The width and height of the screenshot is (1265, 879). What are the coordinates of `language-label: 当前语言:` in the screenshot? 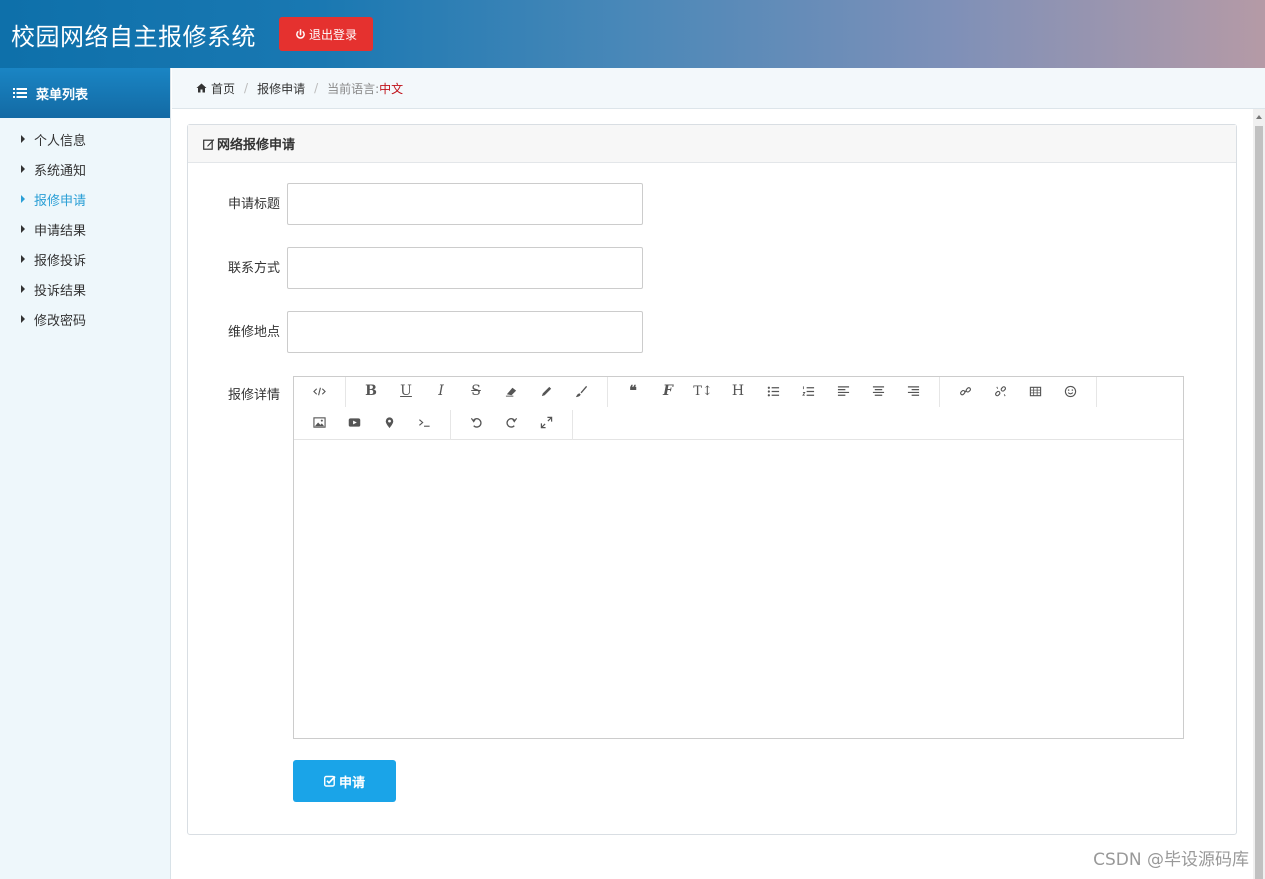 It's located at (353, 88).